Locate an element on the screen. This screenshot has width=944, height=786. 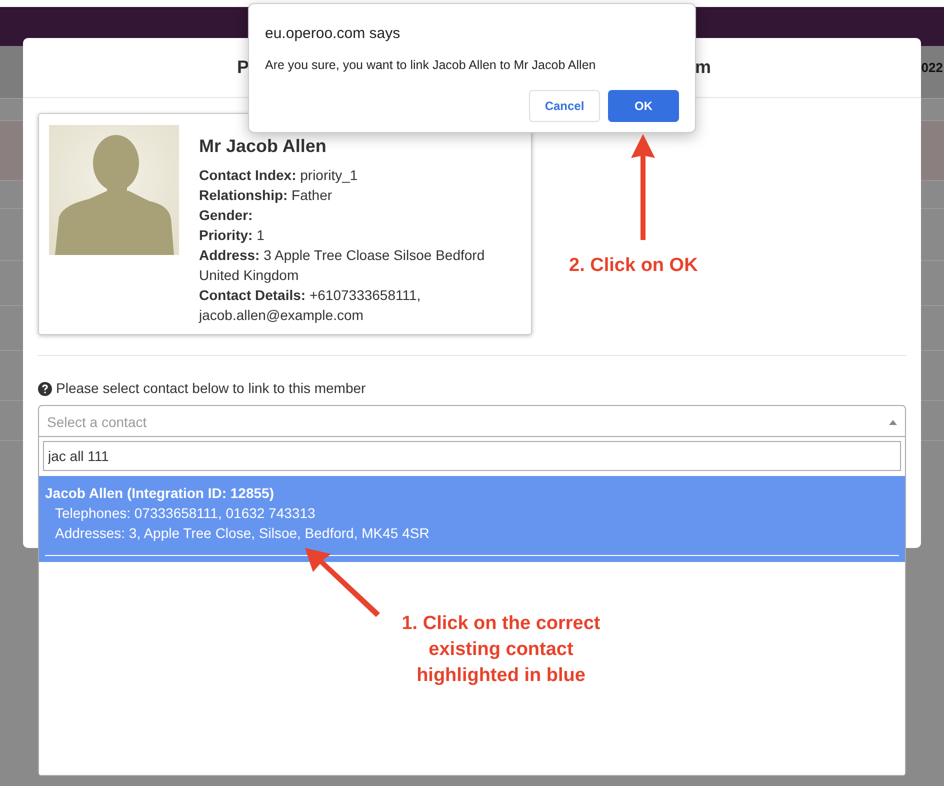
modal-title: P is located at coordinates (243, 67).